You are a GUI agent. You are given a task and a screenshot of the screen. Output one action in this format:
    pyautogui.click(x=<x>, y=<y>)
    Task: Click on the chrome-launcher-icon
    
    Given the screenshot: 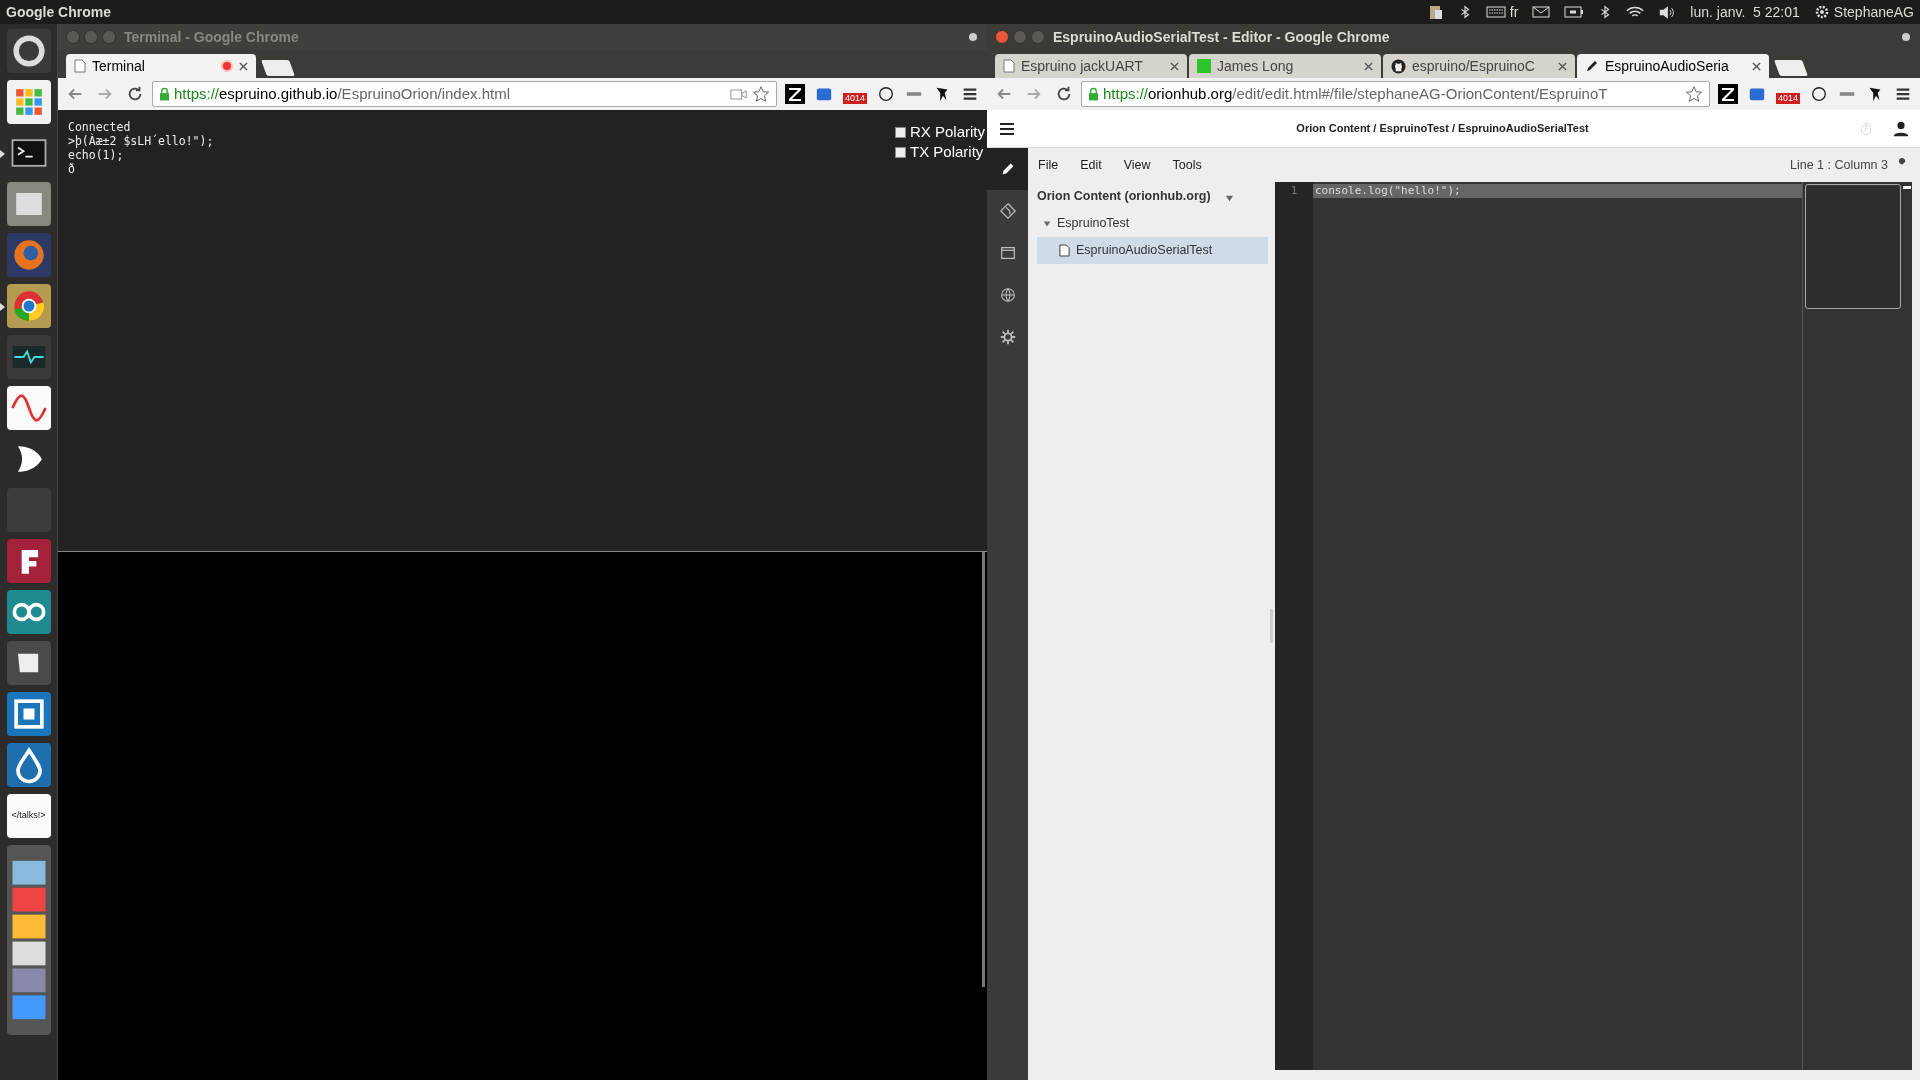 What is the action you would take?
    pyautogui.click(x=28, y=306)
    